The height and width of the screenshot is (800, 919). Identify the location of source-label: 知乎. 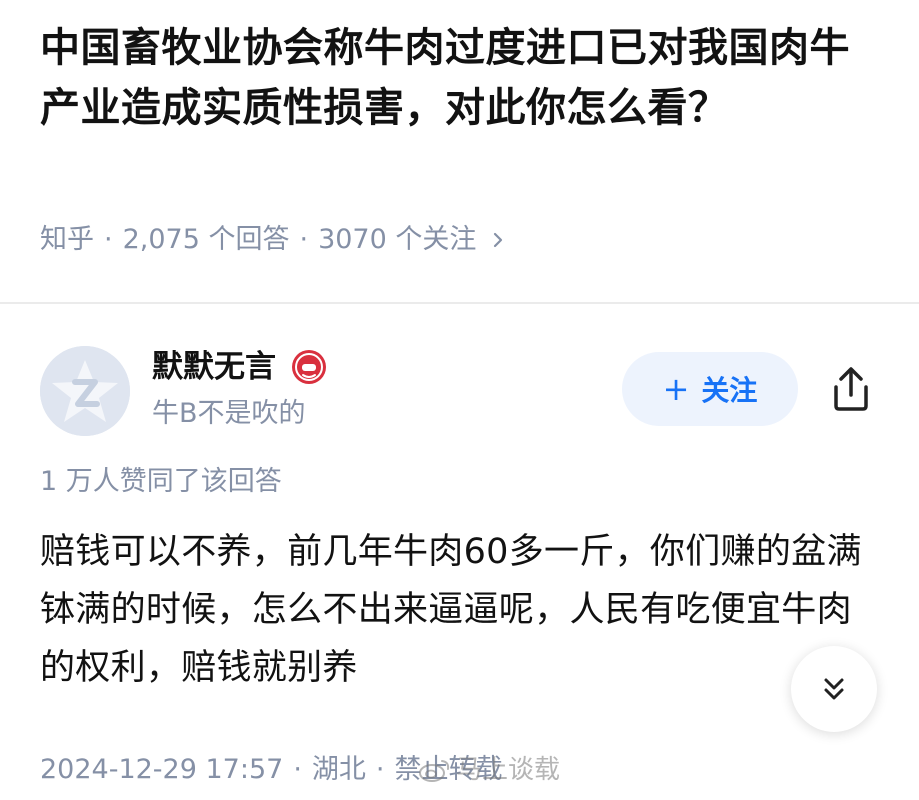
(67, 239).